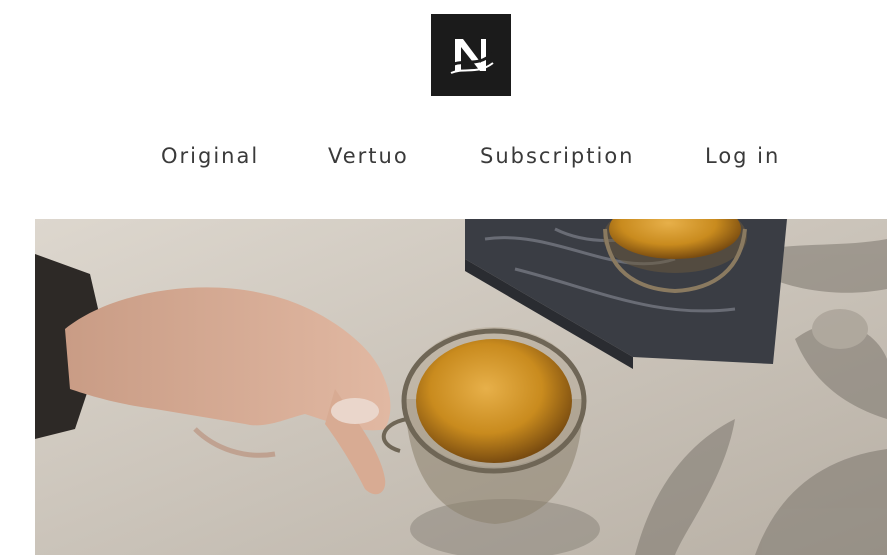 The image size is (887, 555). Describe the element at coordinates (210, 156) in the screenshot. I see `nav-item-original: Original` at that location.